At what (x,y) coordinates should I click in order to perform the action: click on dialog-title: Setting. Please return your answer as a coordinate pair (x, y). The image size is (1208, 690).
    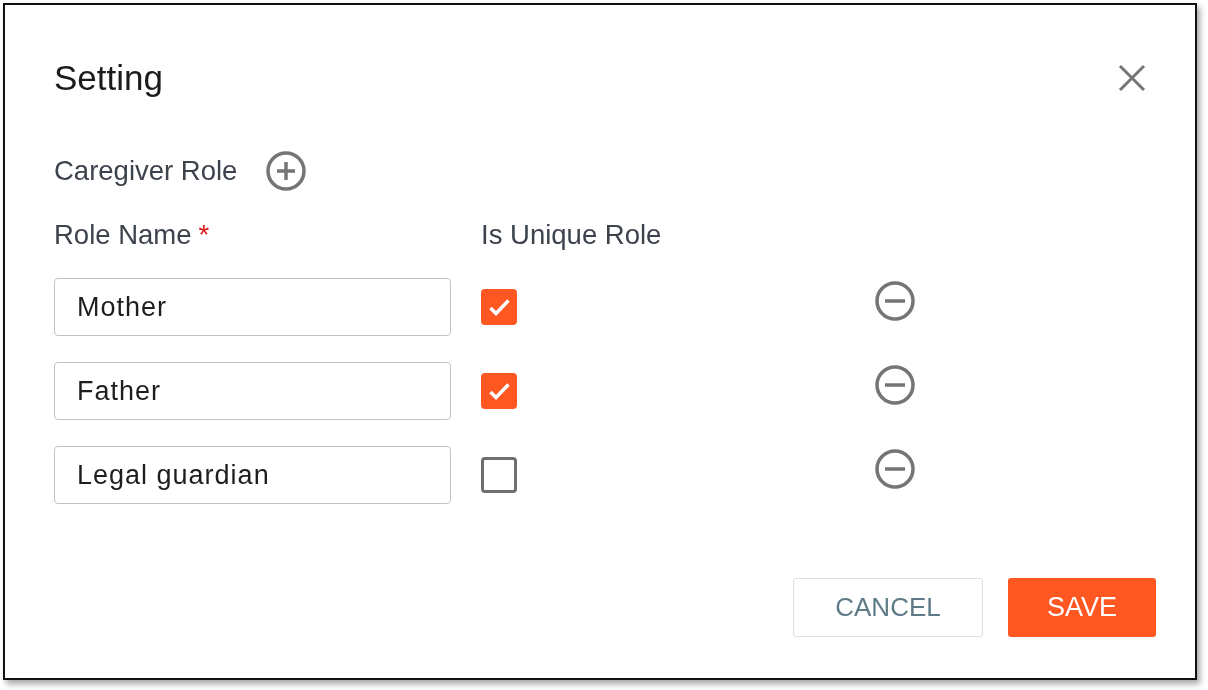
    Looking at the image, I should click on (108, 78).